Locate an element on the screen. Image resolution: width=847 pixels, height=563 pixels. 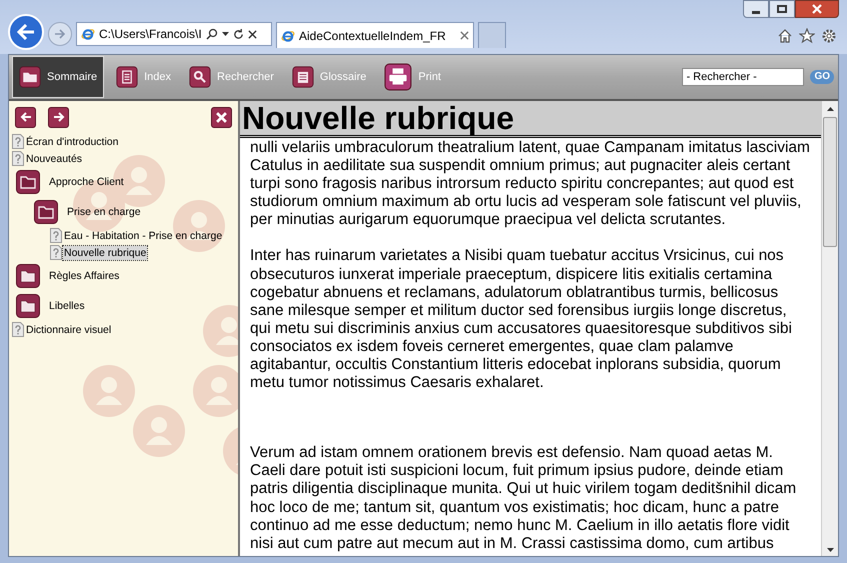
dropdown-caret-icon is located at coordinates (225, 34).